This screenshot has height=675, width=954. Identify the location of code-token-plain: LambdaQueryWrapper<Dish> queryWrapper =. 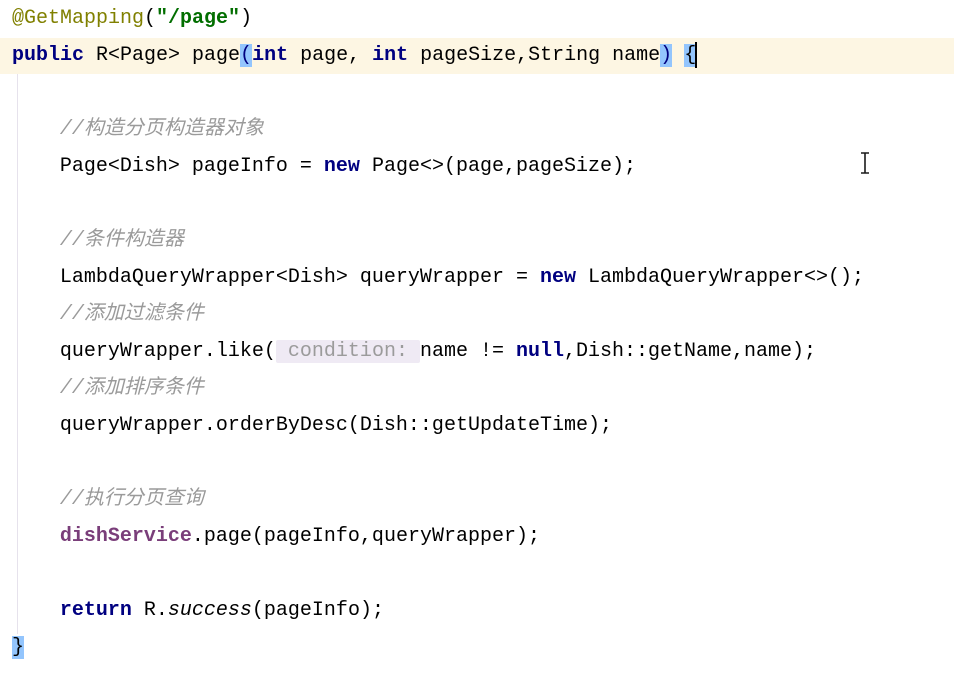
(299, 277).